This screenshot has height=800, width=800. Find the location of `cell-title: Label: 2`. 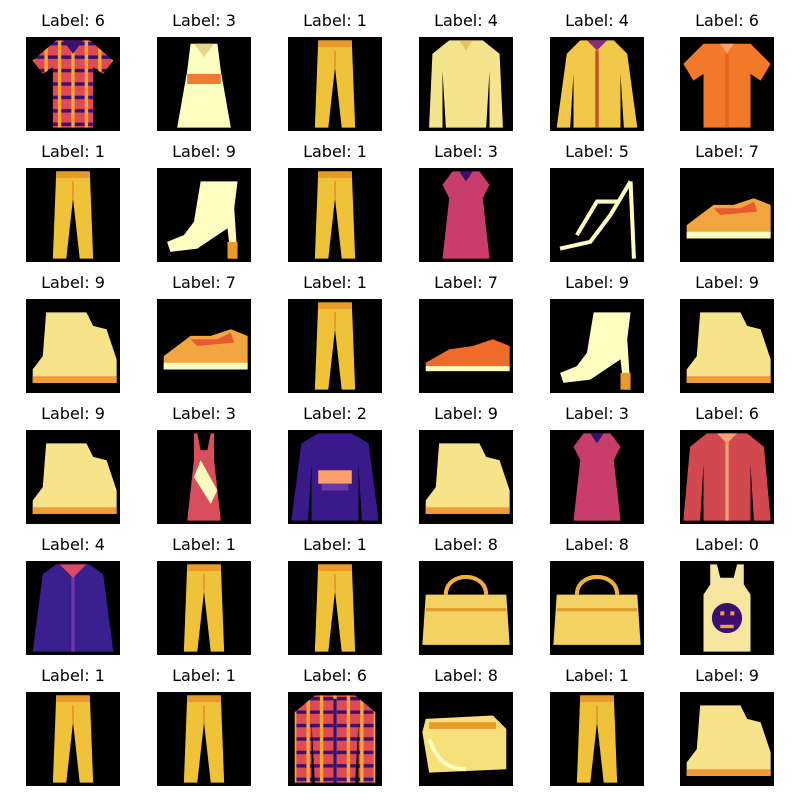

cell-title: Label: 2 is located at coordinates (335, 413).